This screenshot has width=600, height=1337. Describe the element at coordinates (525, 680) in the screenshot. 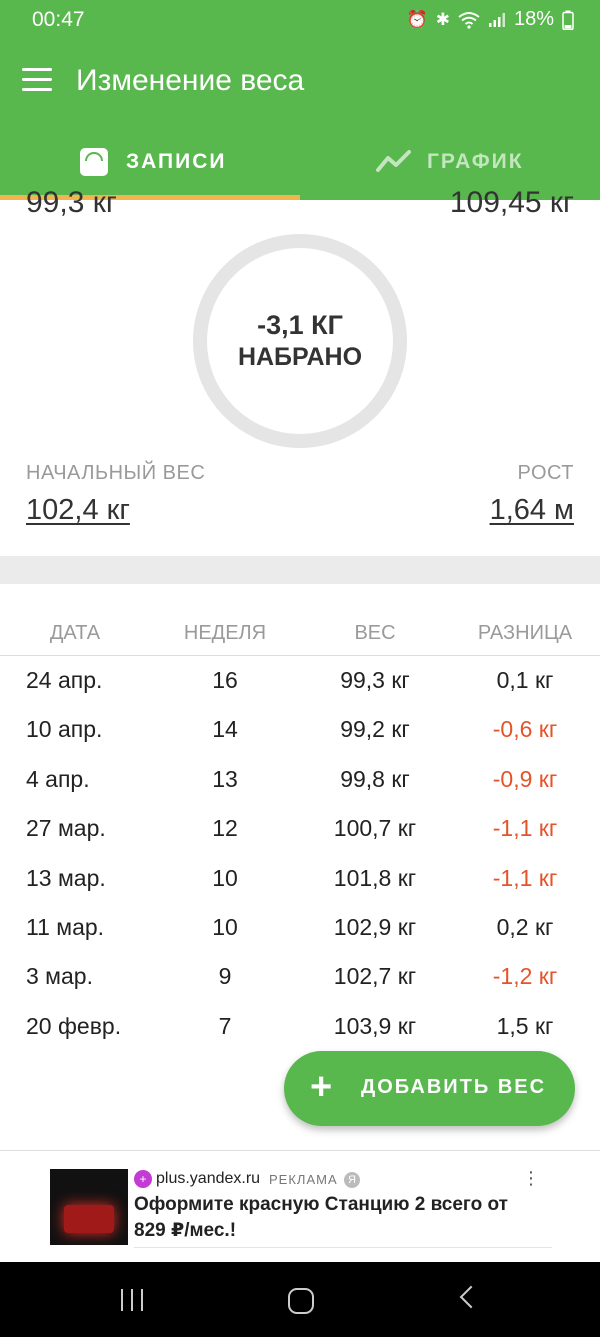

I see `row-difference: 0,1 кг` at that location.